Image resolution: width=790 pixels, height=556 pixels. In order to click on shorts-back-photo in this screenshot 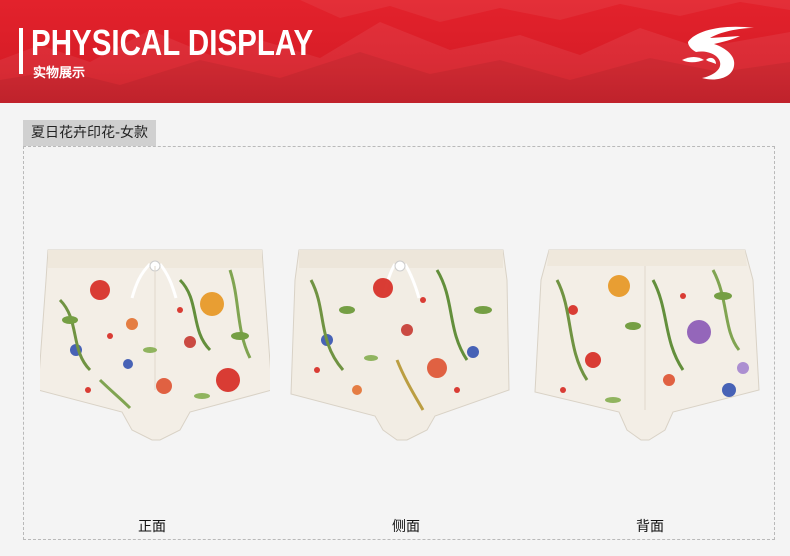, I will do `click(648, 343)`.